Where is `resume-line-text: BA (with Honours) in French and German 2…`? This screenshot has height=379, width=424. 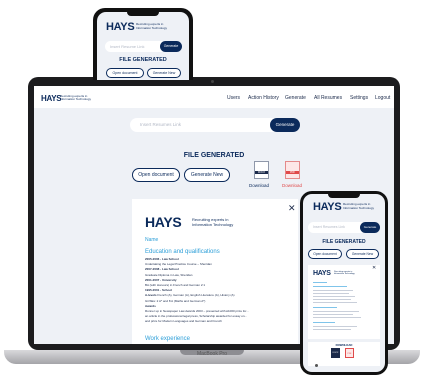 resume-line-text: BA (with Honours) in French and German 2… is located at coordinates (175, 285).